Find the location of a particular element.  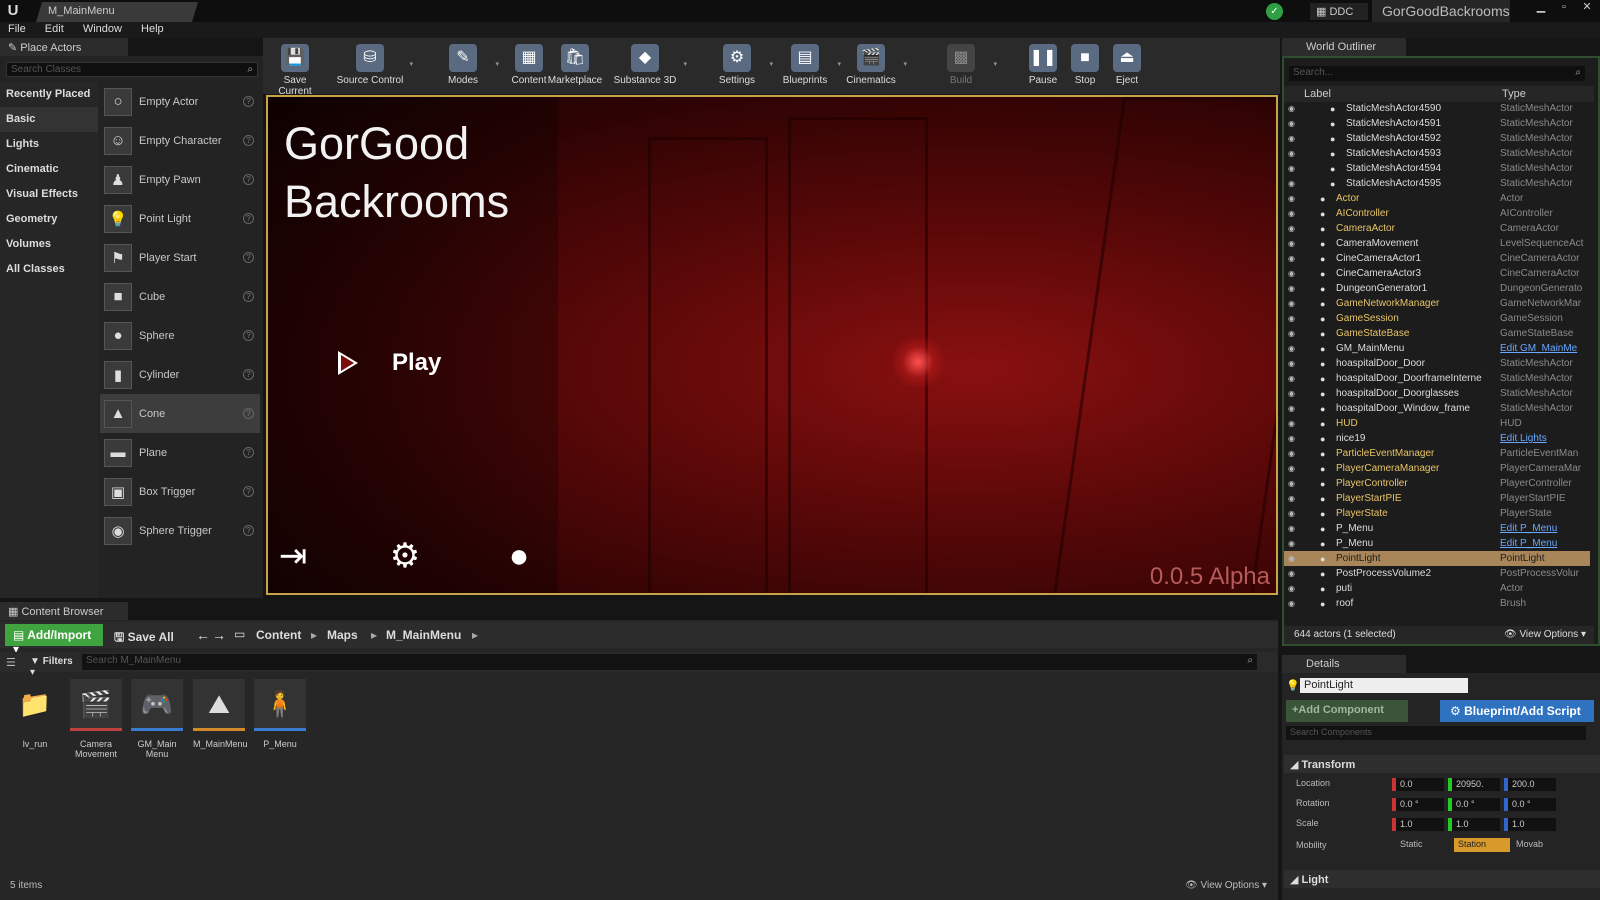

category-item: Lights is located at coordinates (49, 144).